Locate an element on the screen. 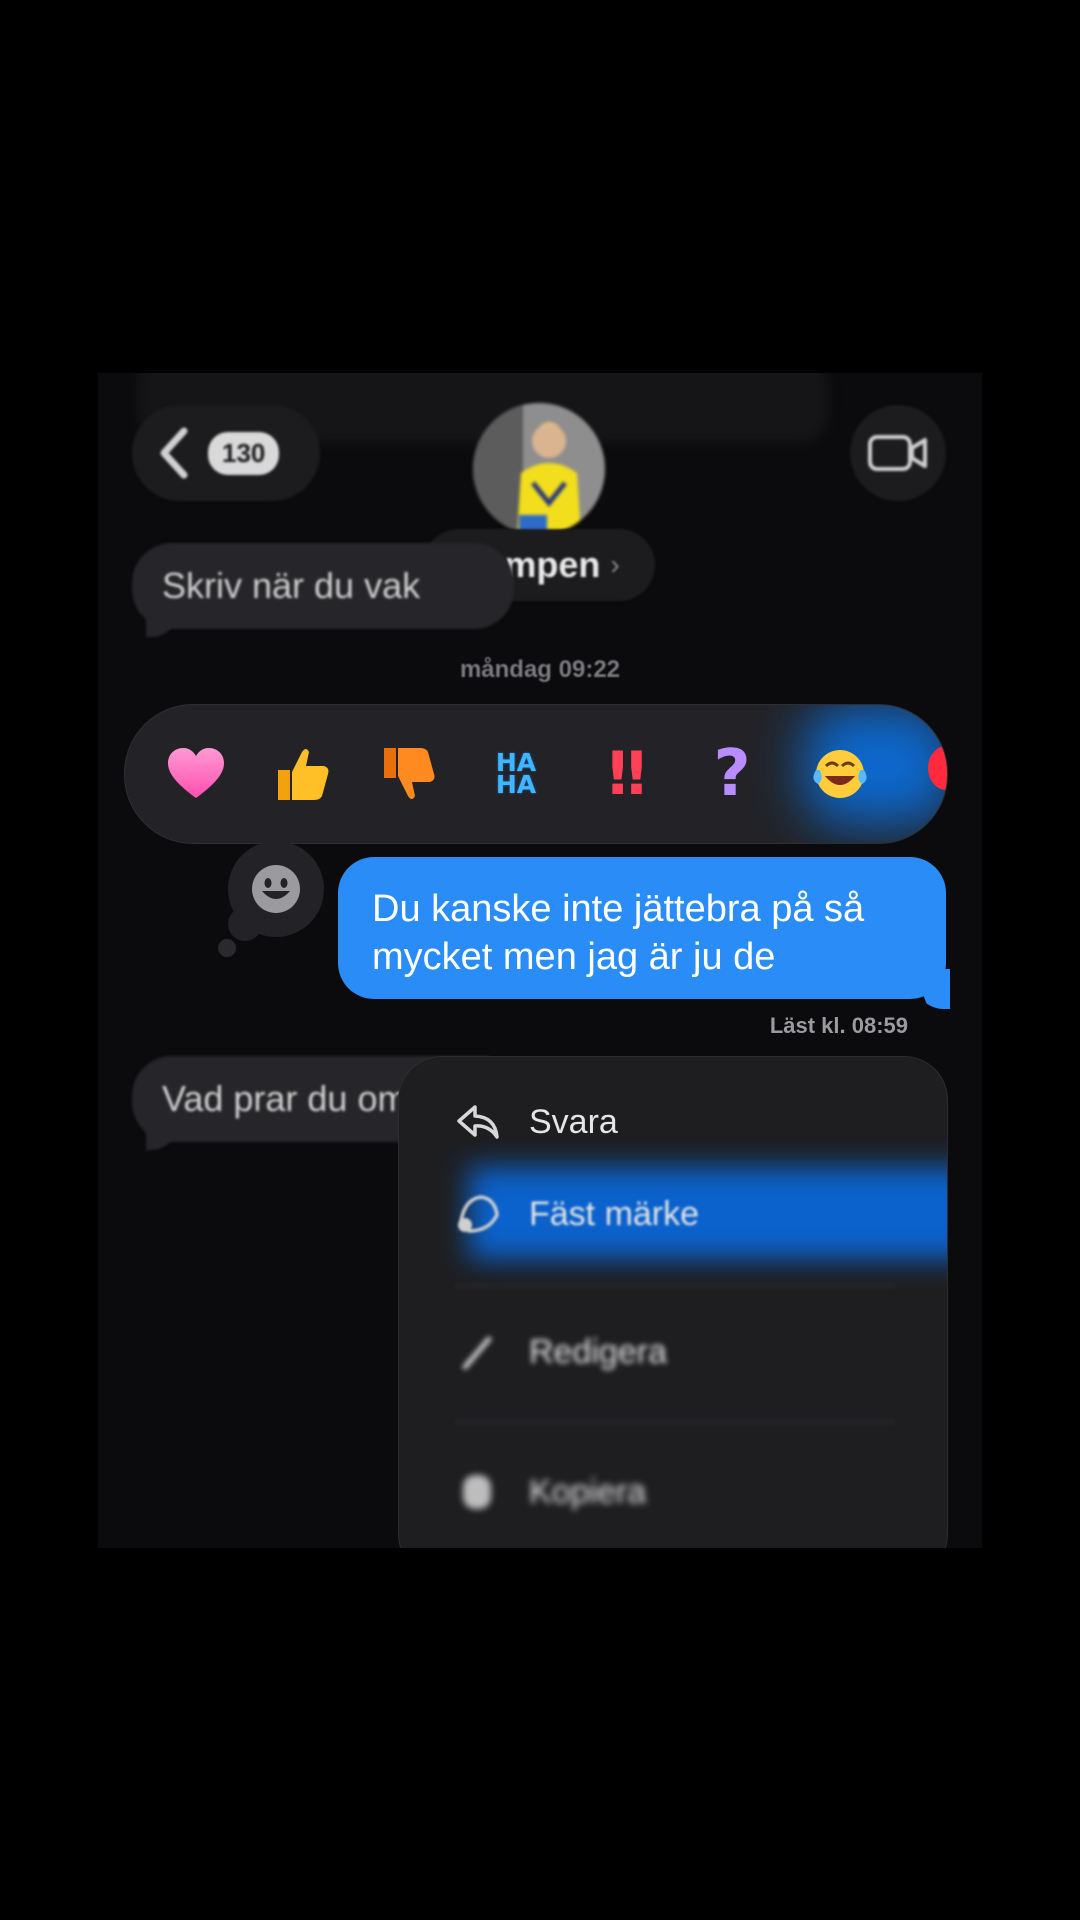 The height and width of the screenshot is (1920, 1080). exclamation-reaction: ‼ is located at coordinates (622, 774).